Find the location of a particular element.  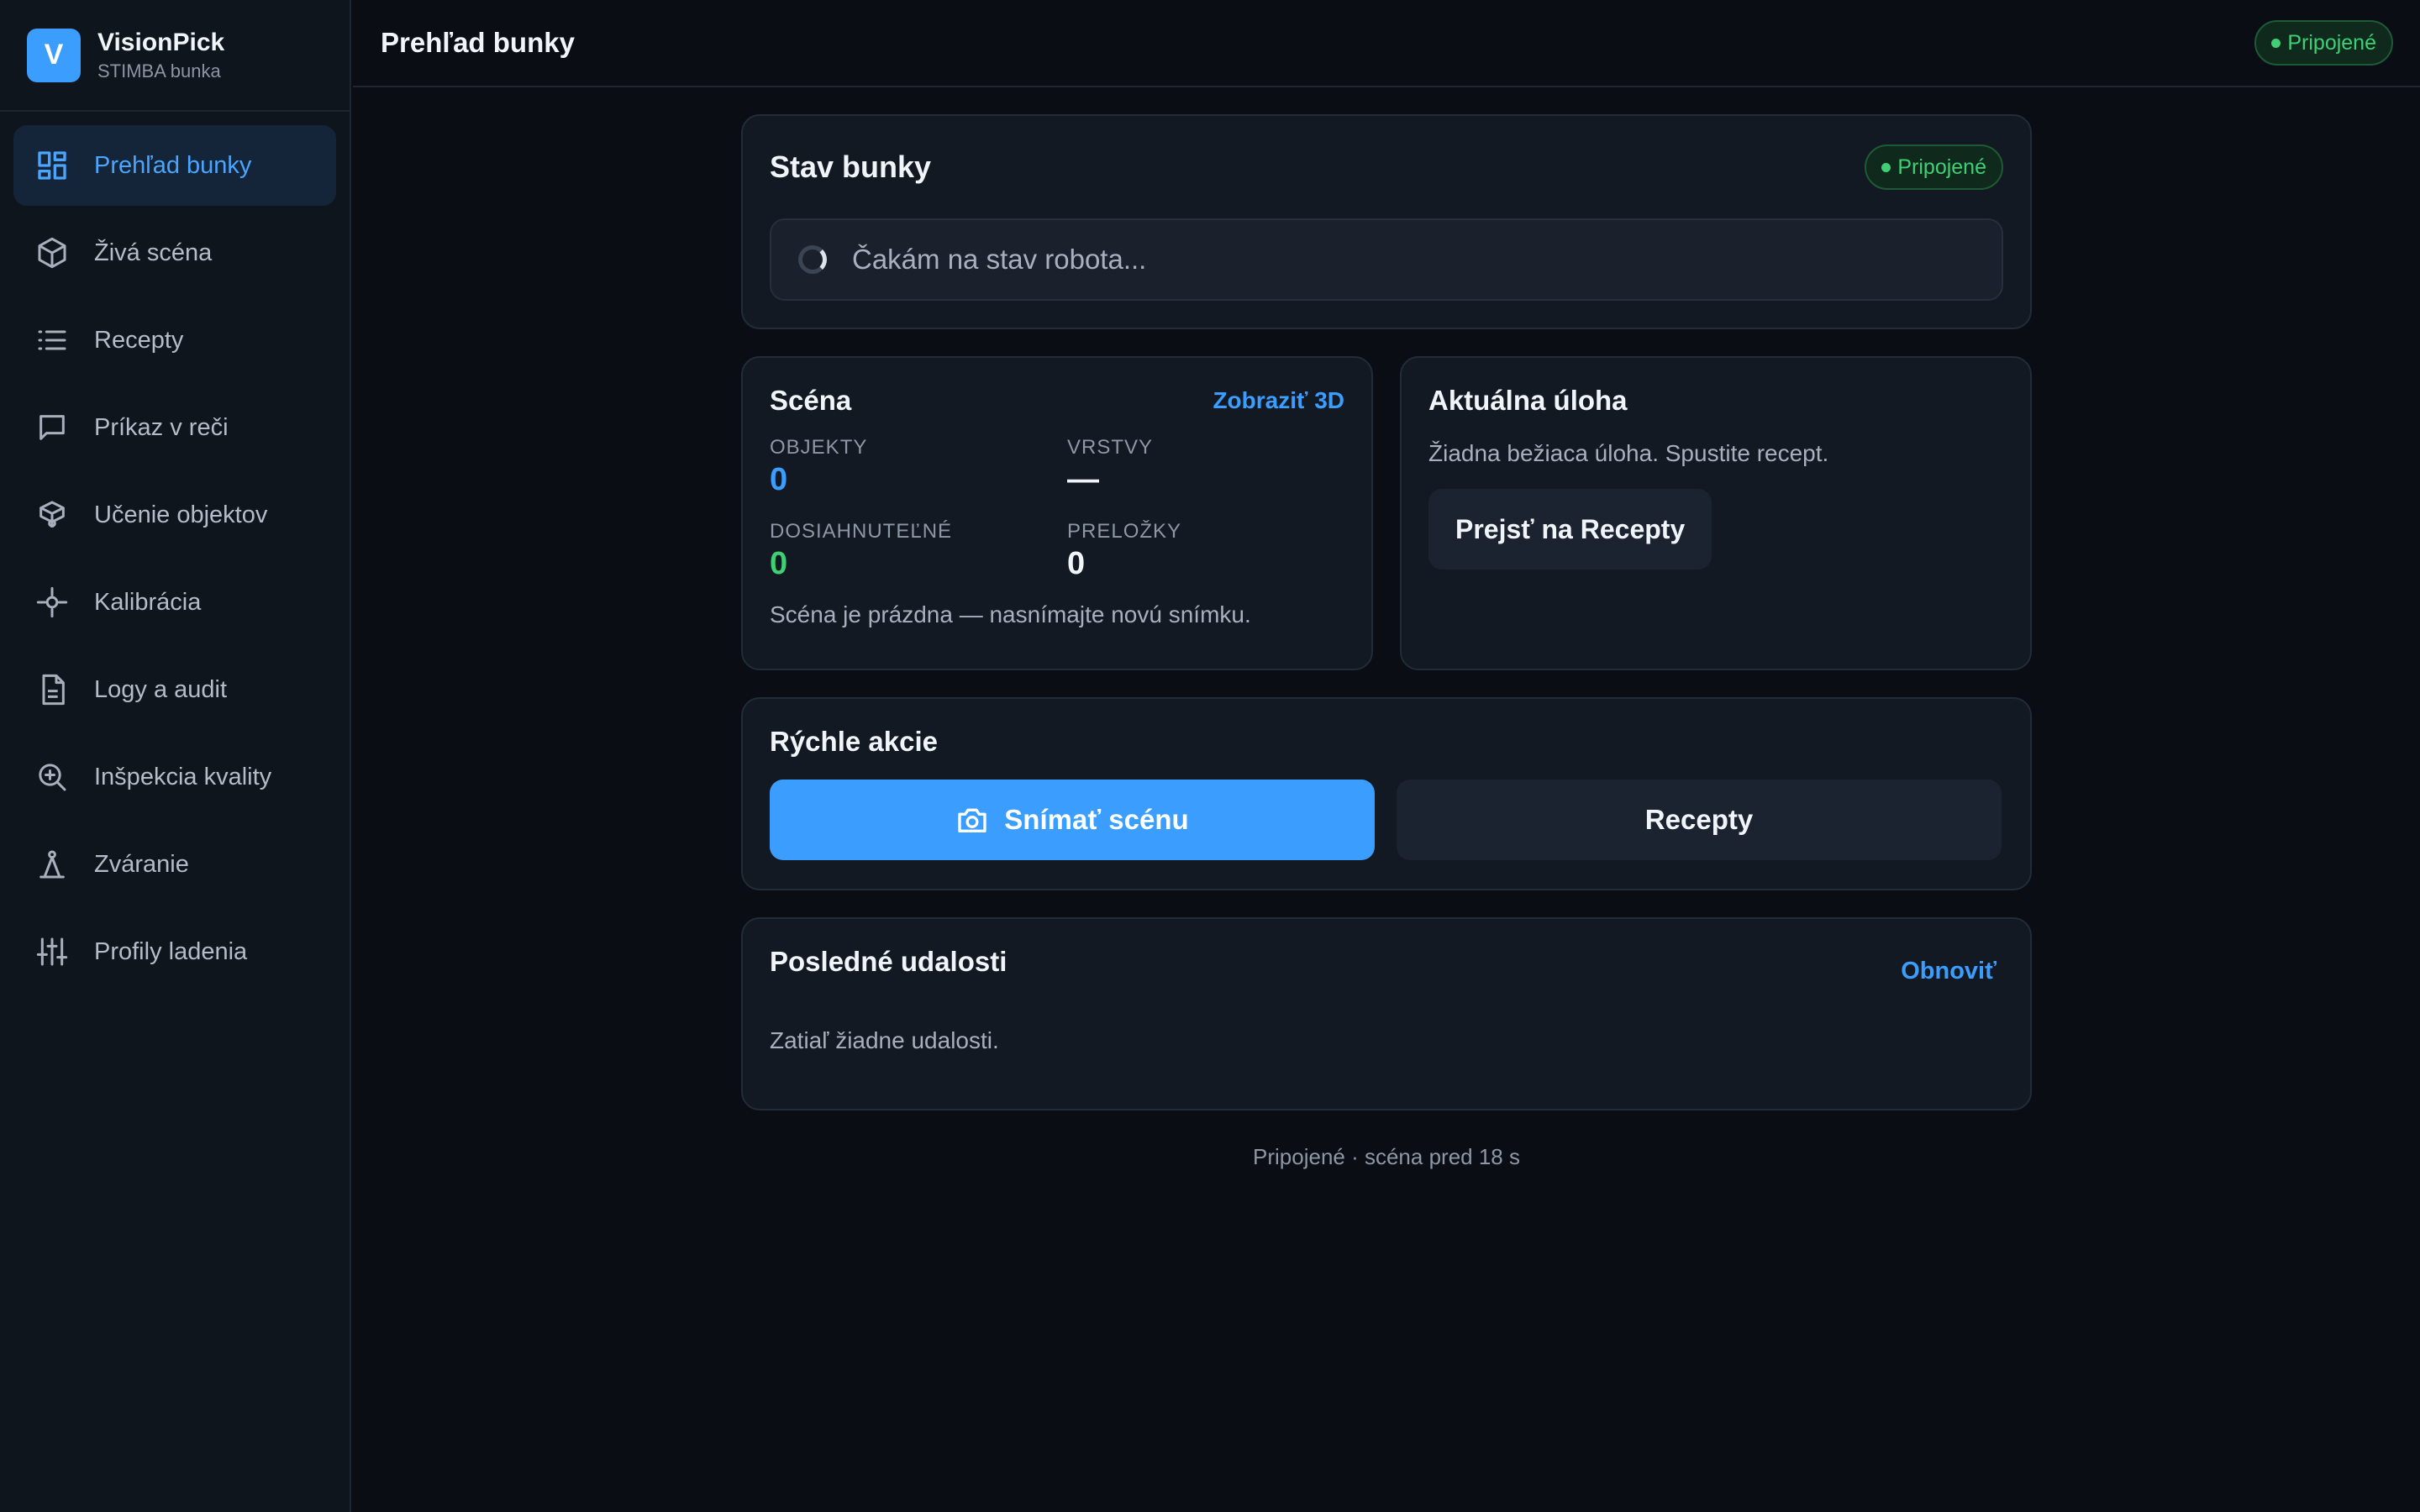

brand-subtitle: STIMBA bunka is located at coordinates (159, 70).